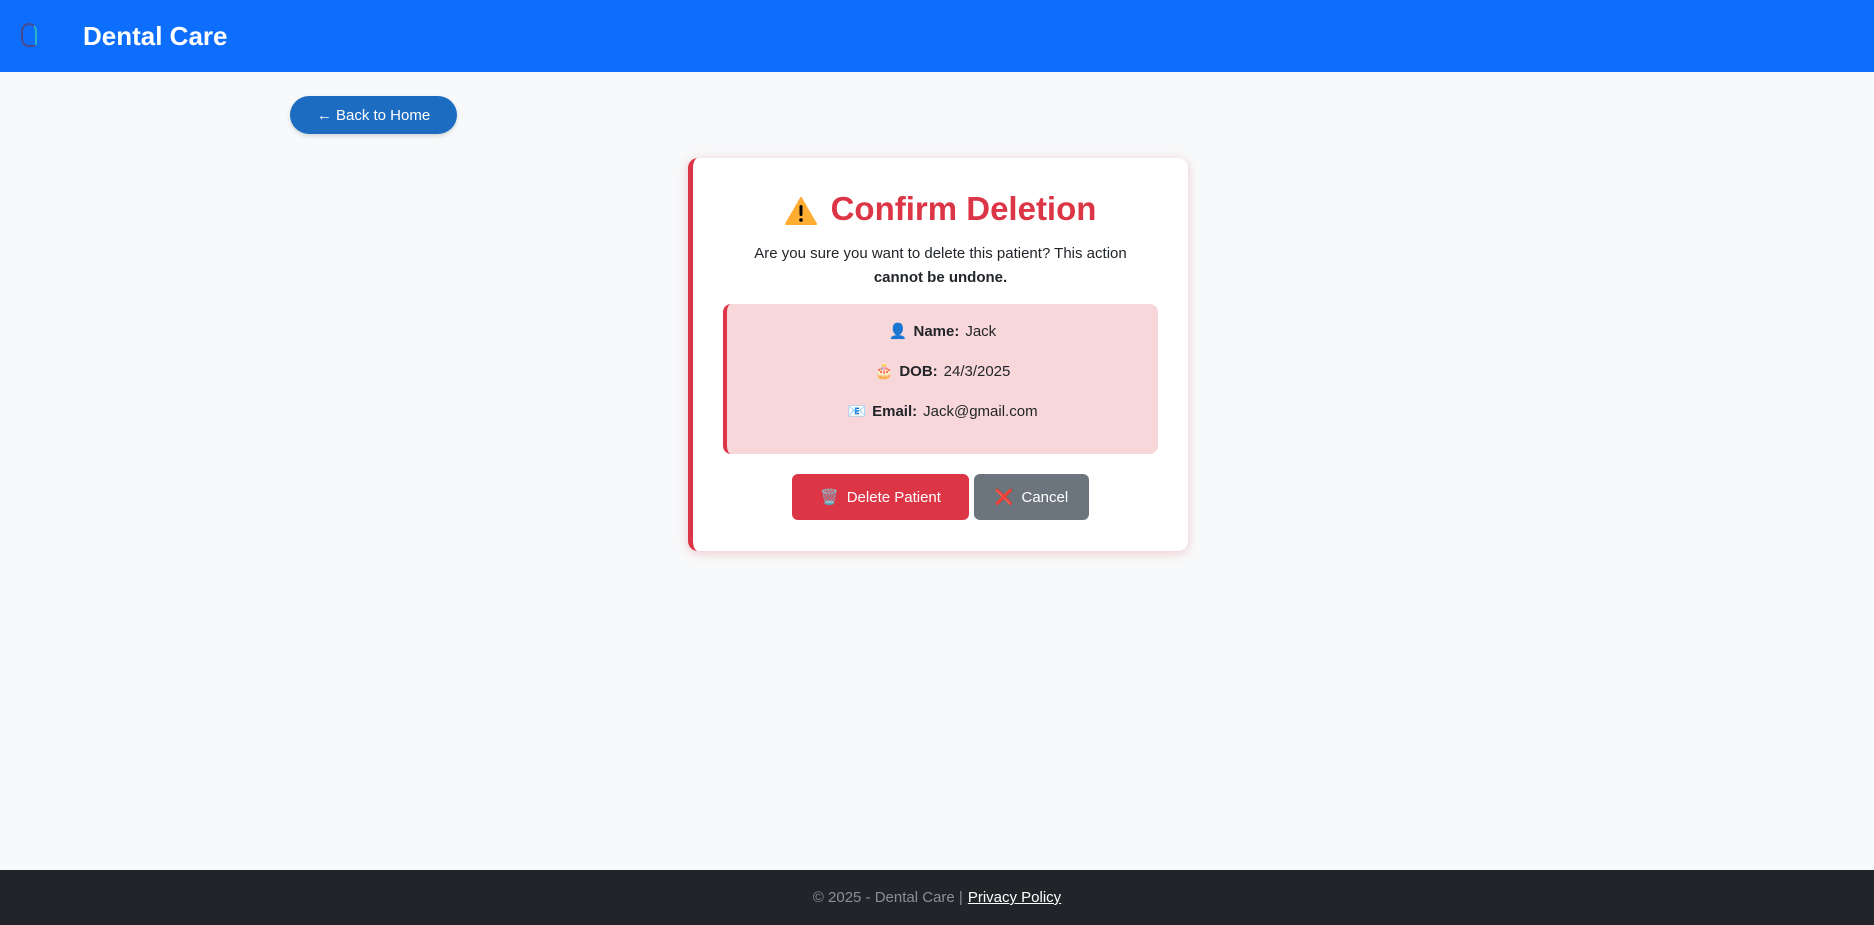  What do you see at coordinates (884, 371) in the screenshot?
I see `cake-icon: 🎂` at bounding box center [884, 371].